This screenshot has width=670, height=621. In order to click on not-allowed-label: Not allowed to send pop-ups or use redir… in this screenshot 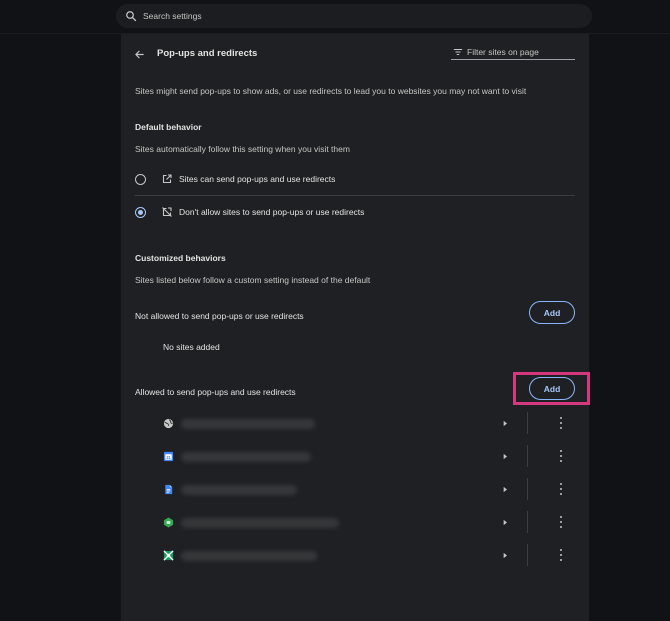, I will do `click(219, 316)`.